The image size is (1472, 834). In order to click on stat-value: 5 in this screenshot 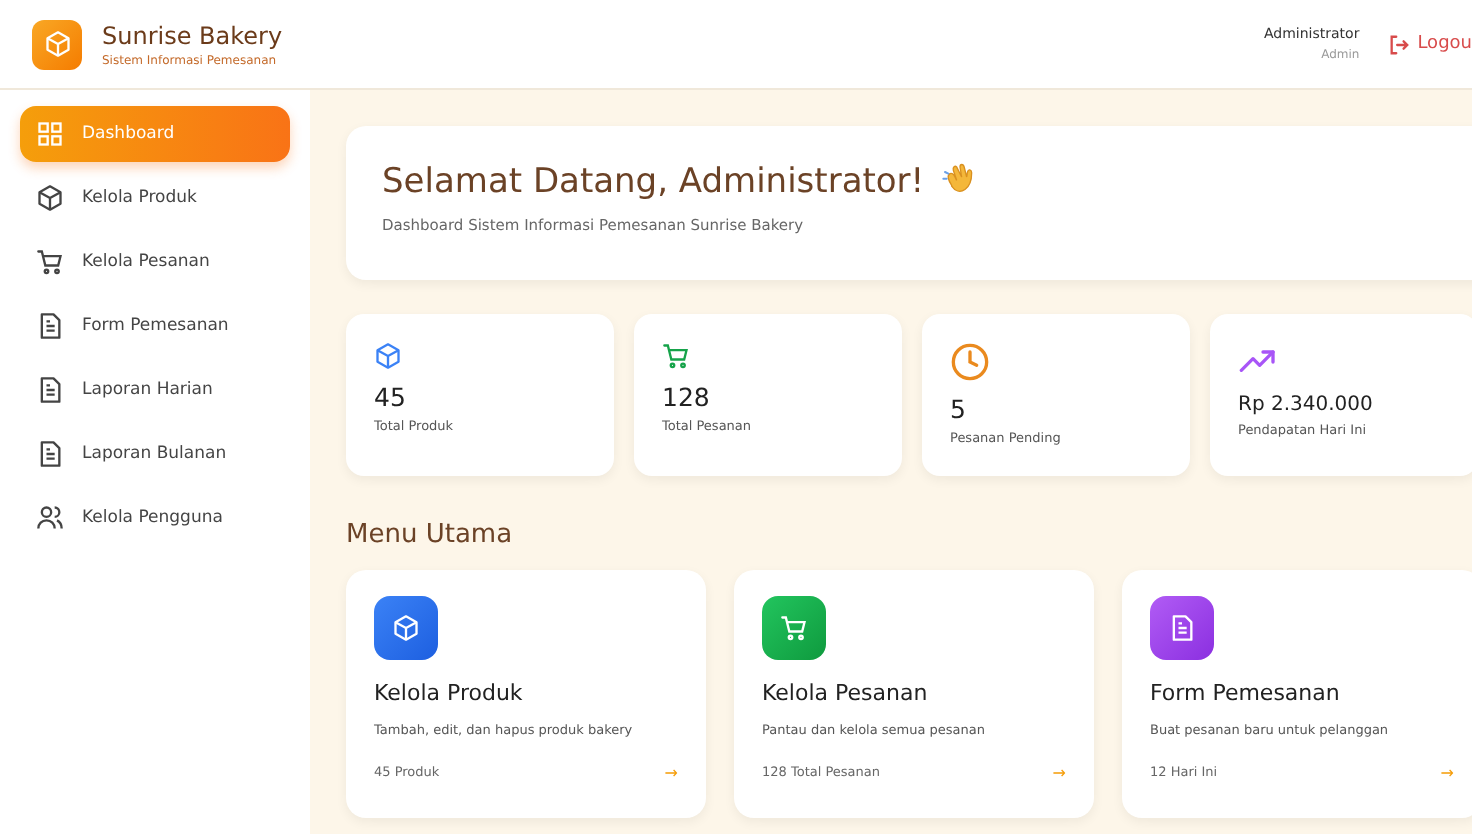, I will do `click(959, 409)`.